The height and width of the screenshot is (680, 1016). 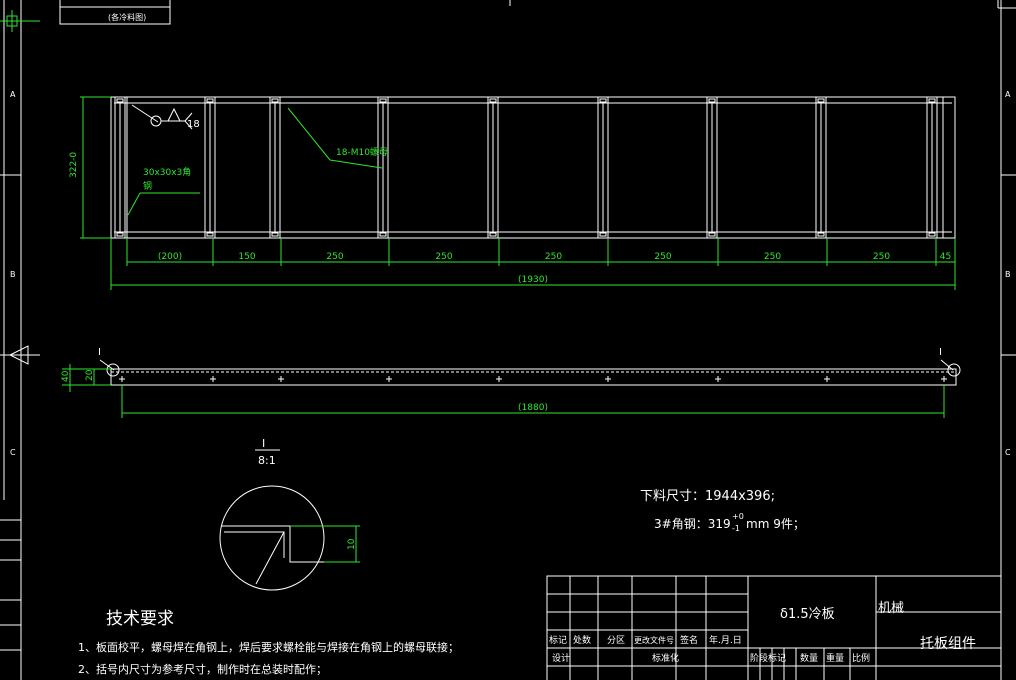 I want to click on side-overall-dim: (1880), so click(x=533, y=408).